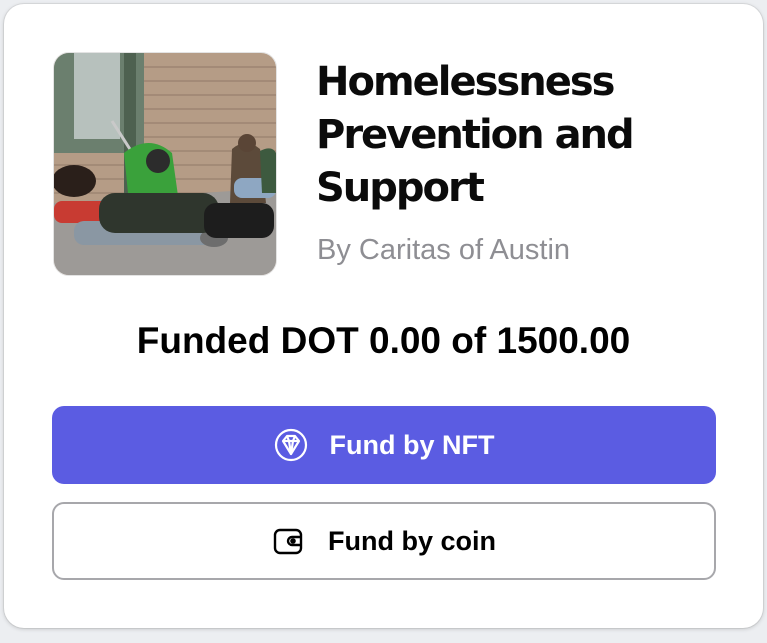  Describe the element at coordinates (412, 540) in the screenshot. I see `fund-by-coin-label: Fund by coin` at that location.